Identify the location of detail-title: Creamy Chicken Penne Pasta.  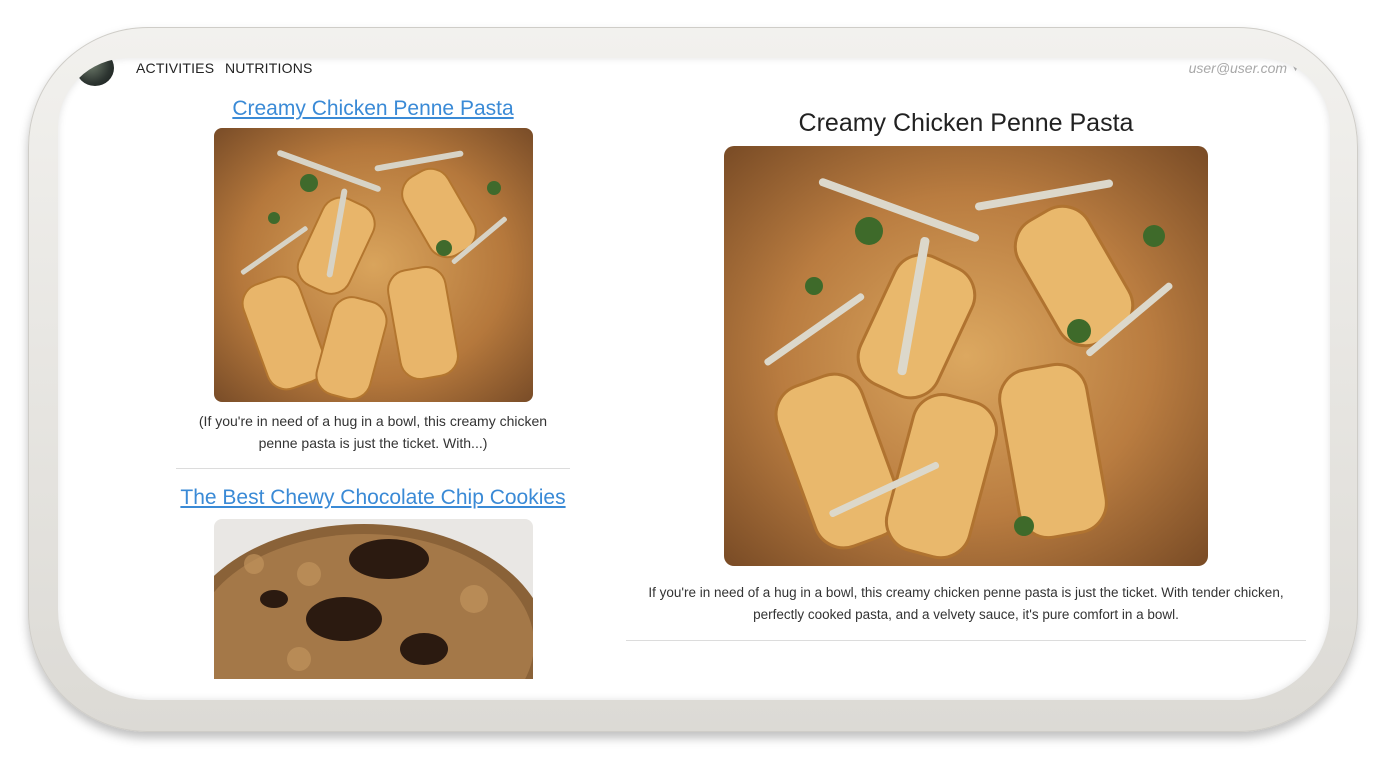
(966, 123).